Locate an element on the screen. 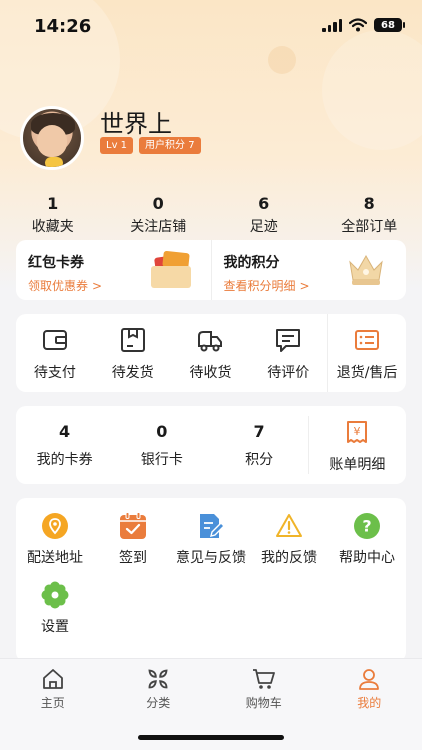 The image size is (422, 750). tool-delivery-address: 配送地址 is located at coordinates (55, 532).